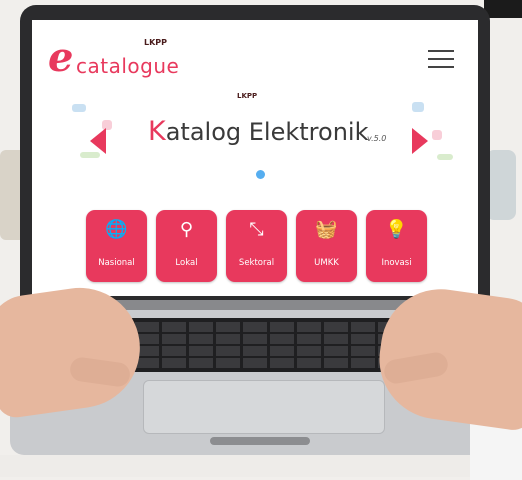  What do you see at coordinates (186, 246) in the screenshot?
I see `category-tile-lokal: ⚲ Lokal` at bounding box center [186, 246].